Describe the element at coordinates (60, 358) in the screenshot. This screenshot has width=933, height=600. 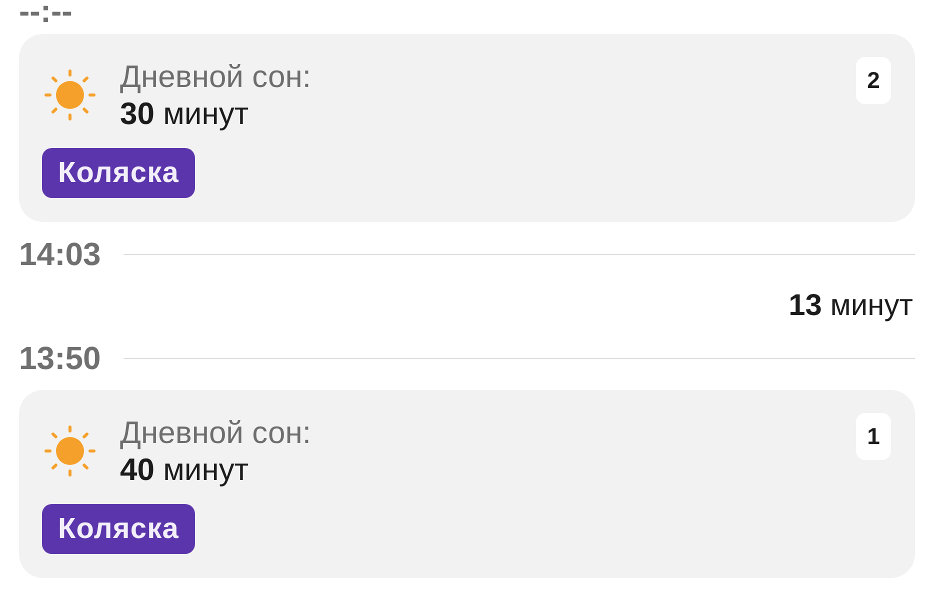
I see `time-label: 13:50` at that location.